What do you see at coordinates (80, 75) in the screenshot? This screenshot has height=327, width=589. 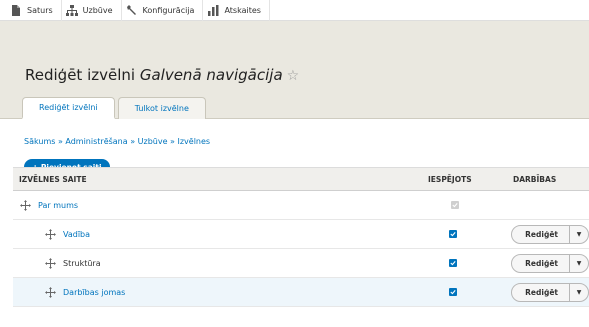 I see `page-title-prefix: Rediģēt izvēlni` at bounding box center [80, 75].